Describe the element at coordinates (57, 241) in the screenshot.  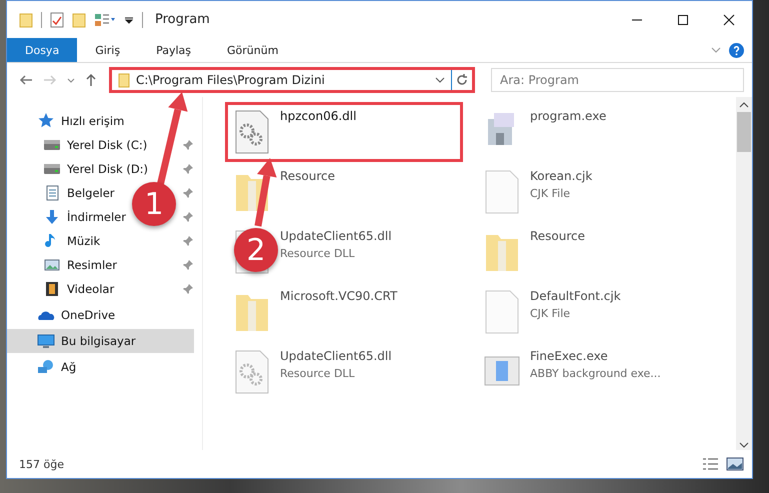
I see `sidebar-item: Müzik` at that location.